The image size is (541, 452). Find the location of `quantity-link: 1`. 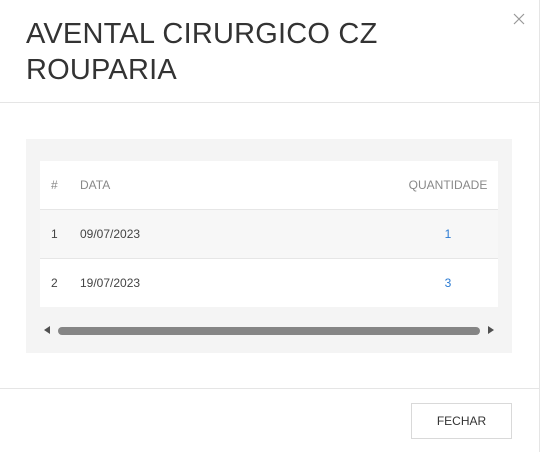

quantity-link: 1 is located at coordinates (448, 234).